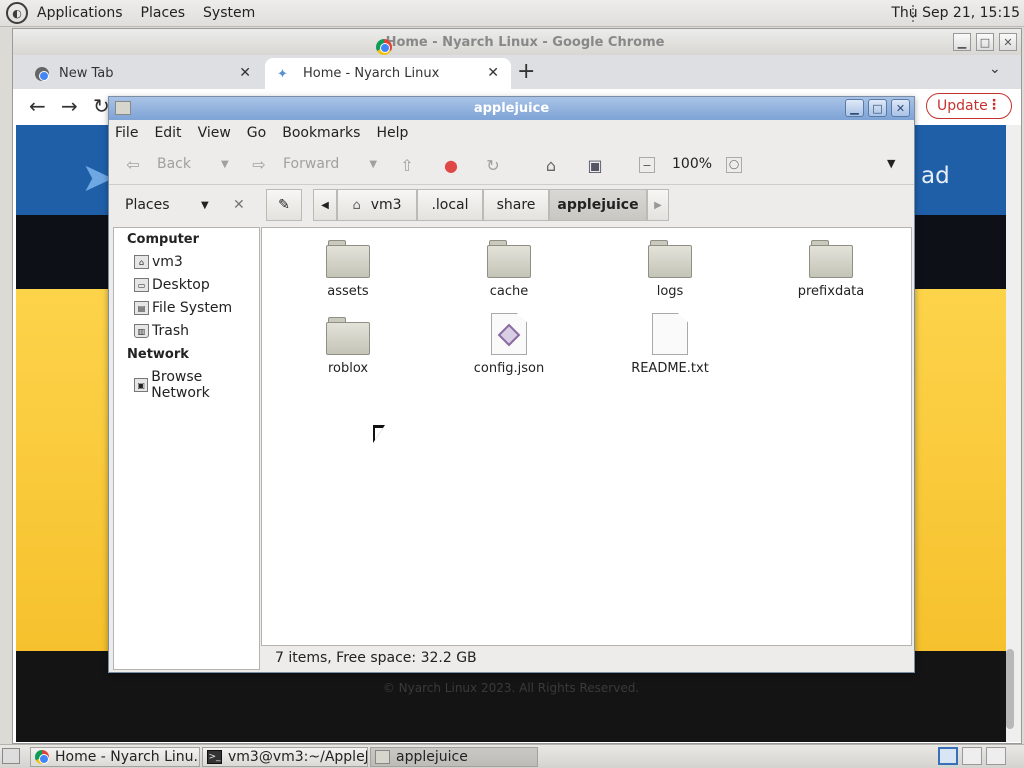 This screenshot has width=1024, height=768. I want to click on file-item-logs: logs, so click(670, 268).